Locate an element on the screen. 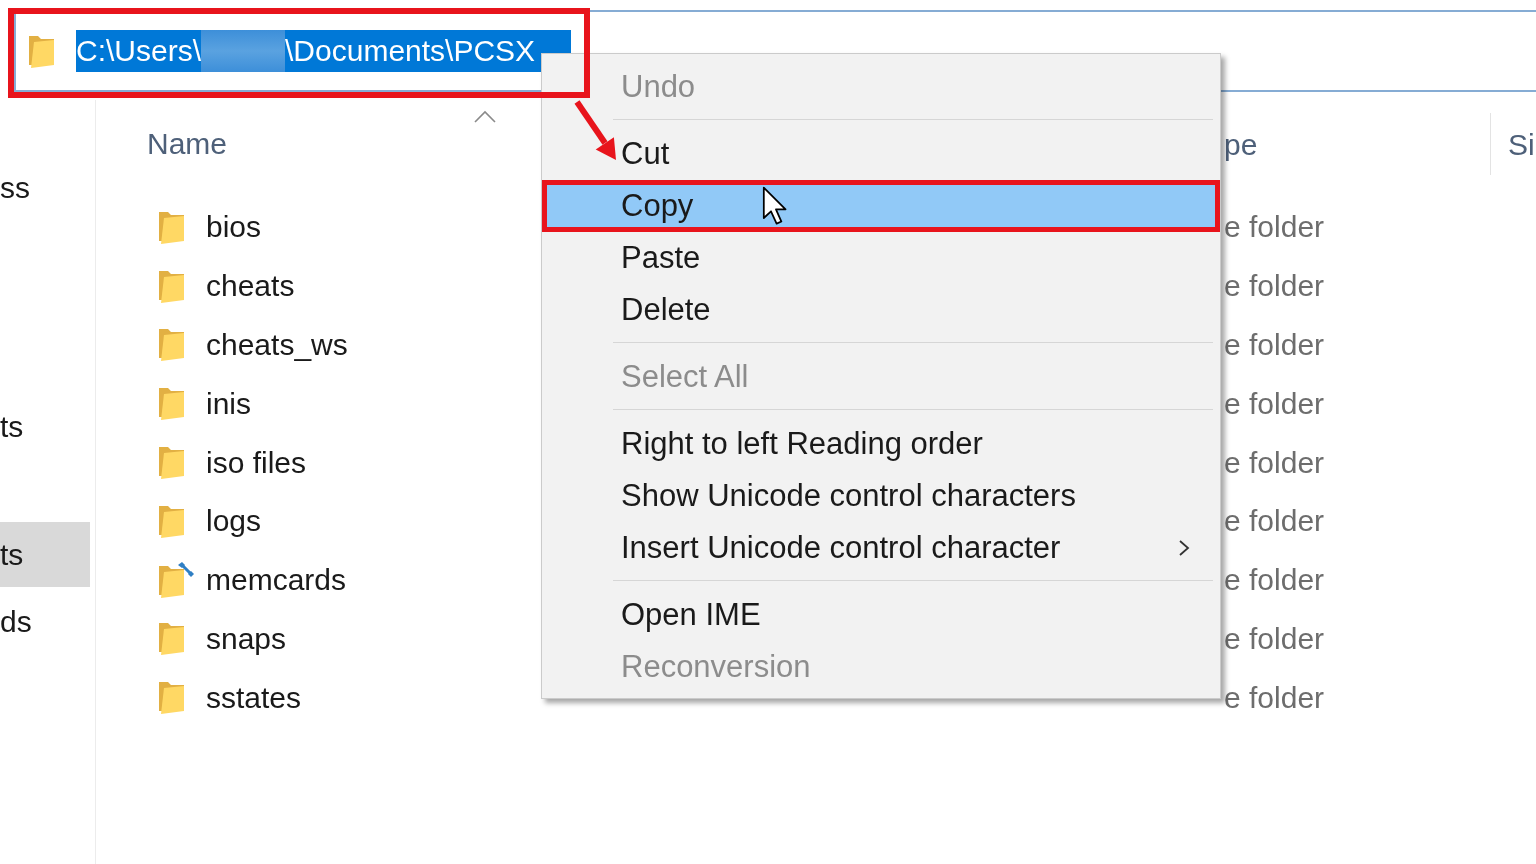  nav-item: ds is located at coordinates (45, 621).